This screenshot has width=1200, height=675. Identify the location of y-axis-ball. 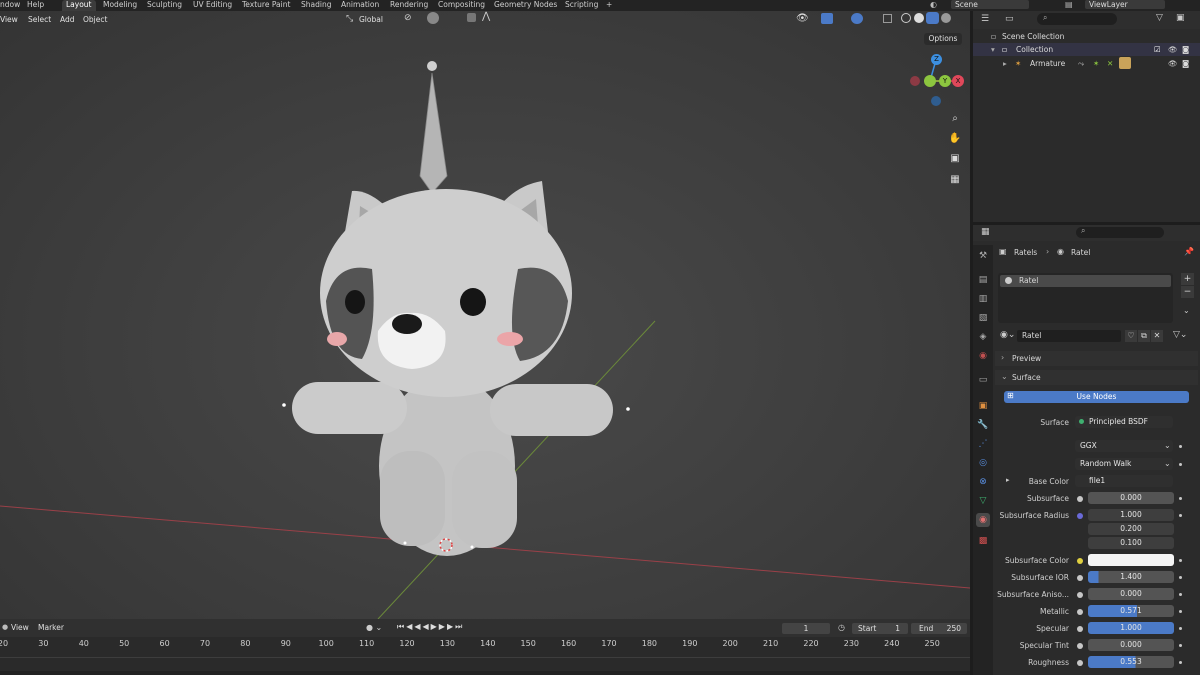
(930, 81).